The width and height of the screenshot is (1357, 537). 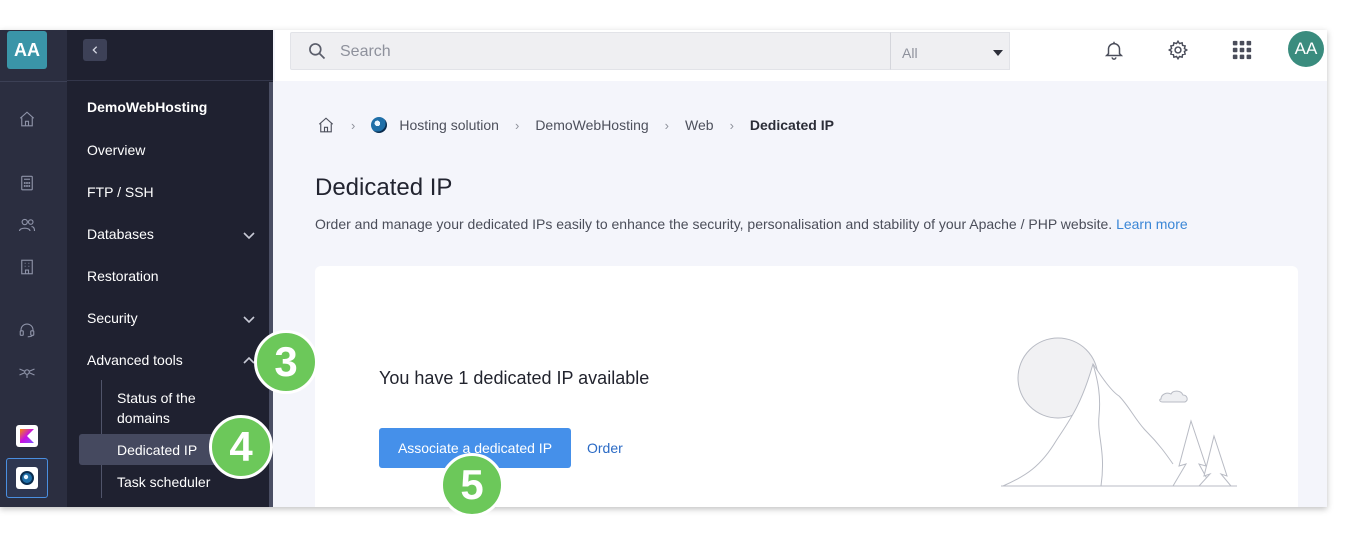 I want to click on order-link: Order, so click(x=605, y=448).